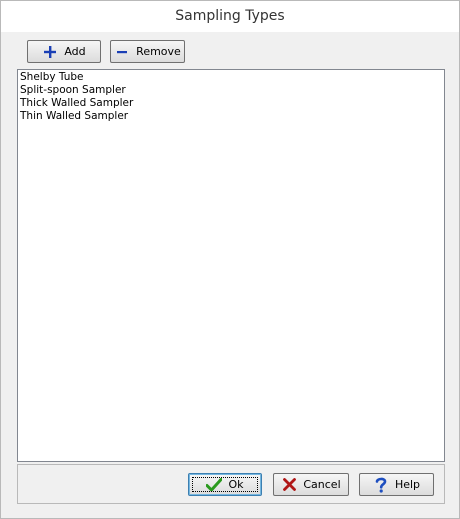  What do you see at coordinates (407, 484) in the screenshot?
I see `help-button-label: Help` at bounding box center [407, 484].